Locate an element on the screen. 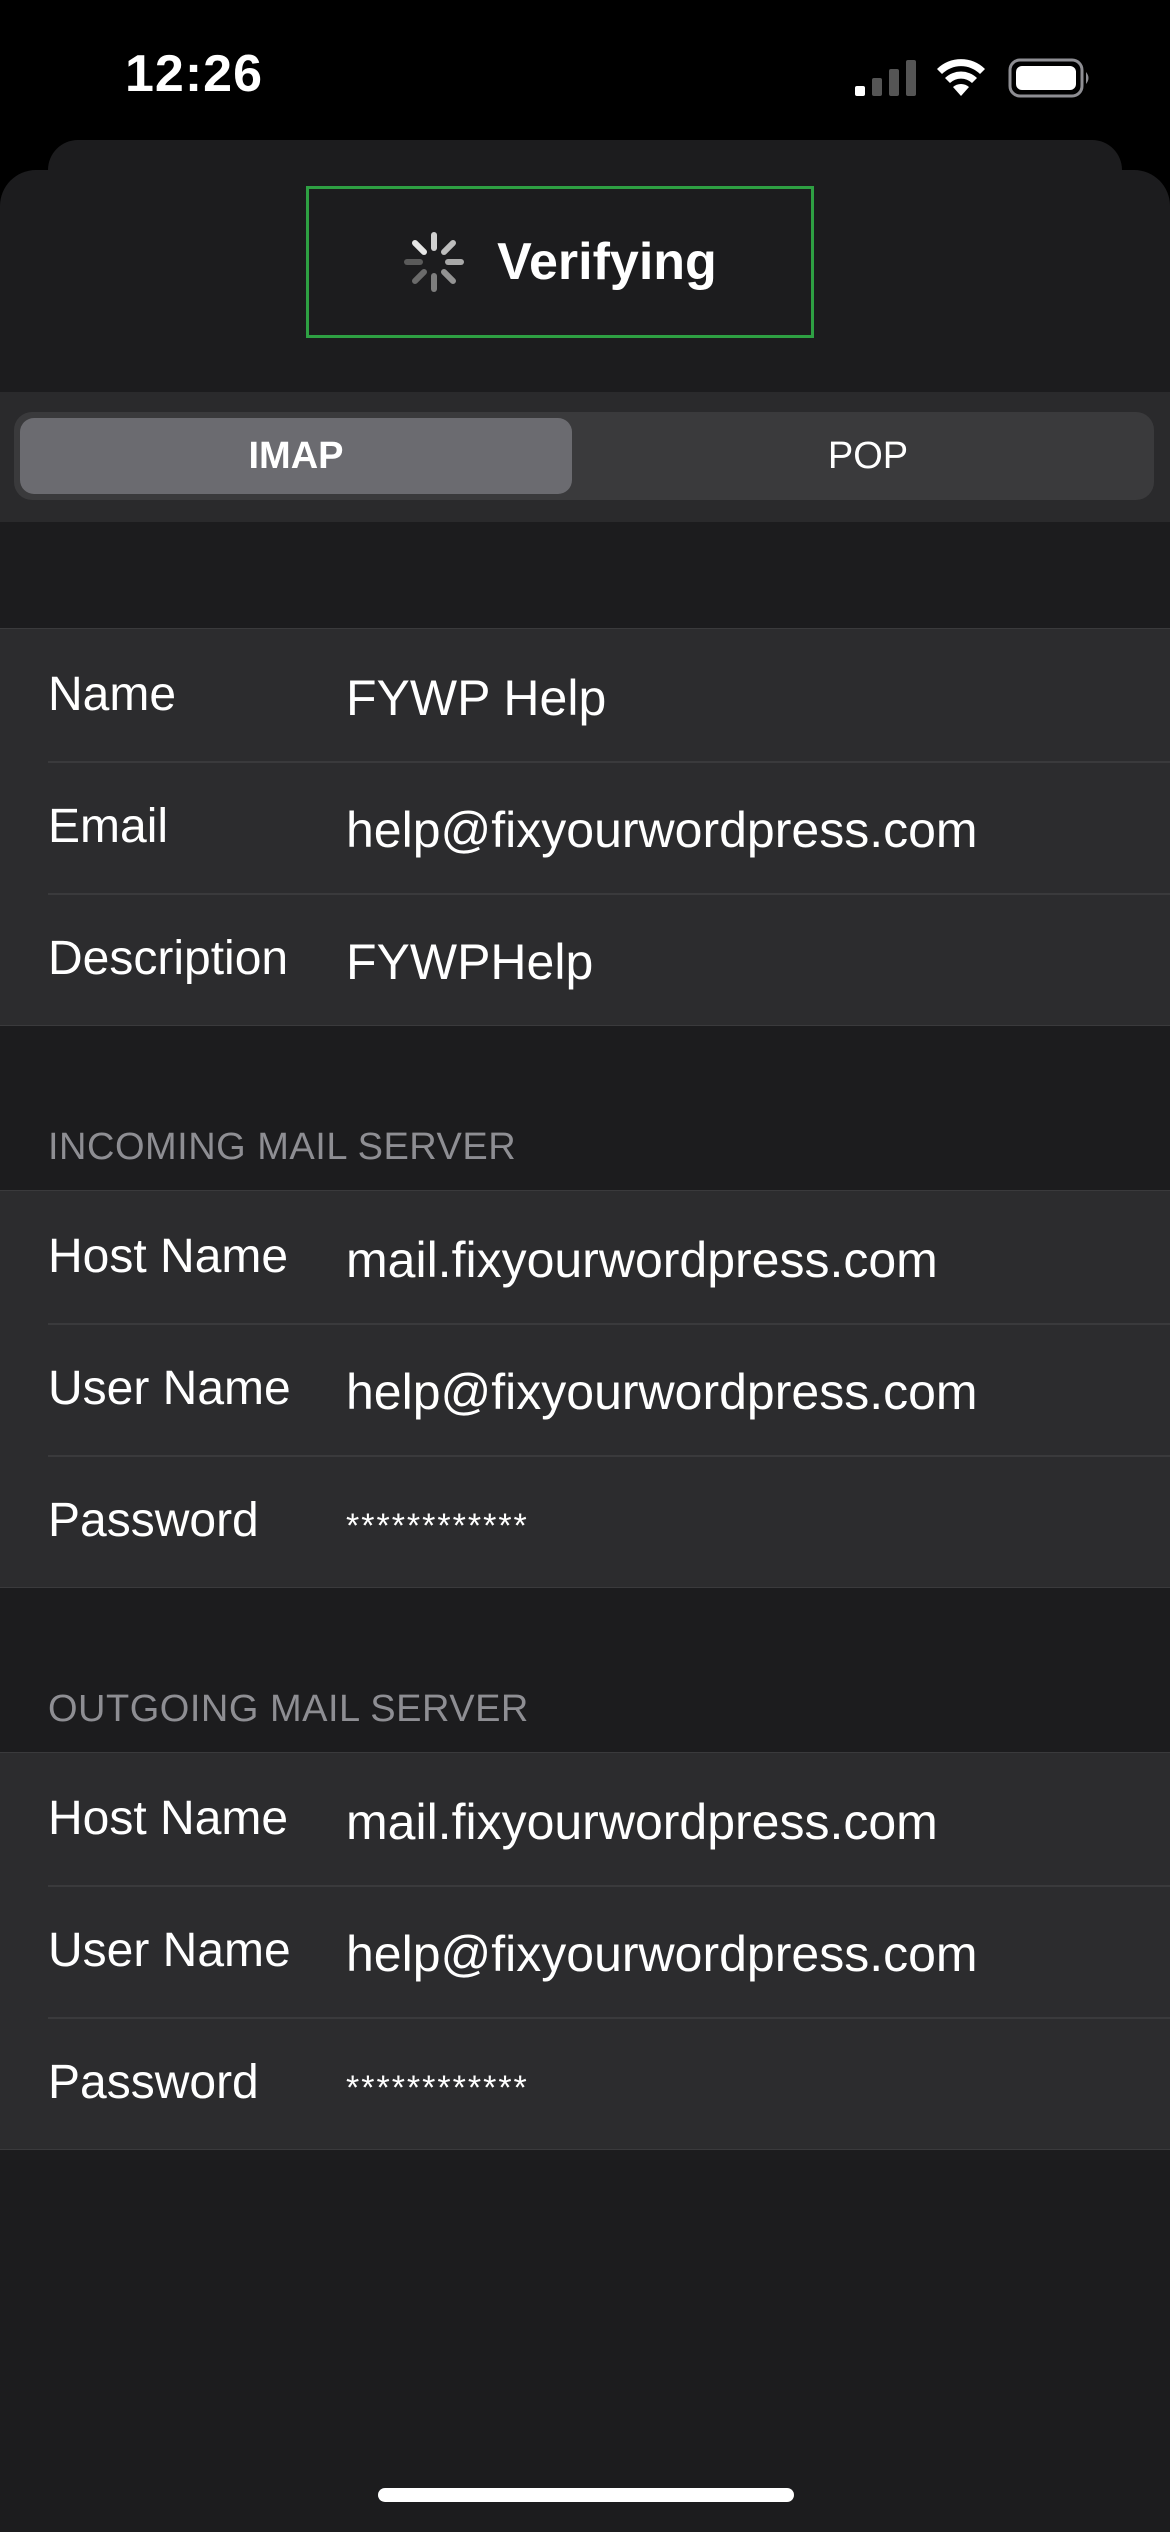 The height and width of the screenshot is (2532, 1170). name-label: Name is located at coordinates (112, 694).